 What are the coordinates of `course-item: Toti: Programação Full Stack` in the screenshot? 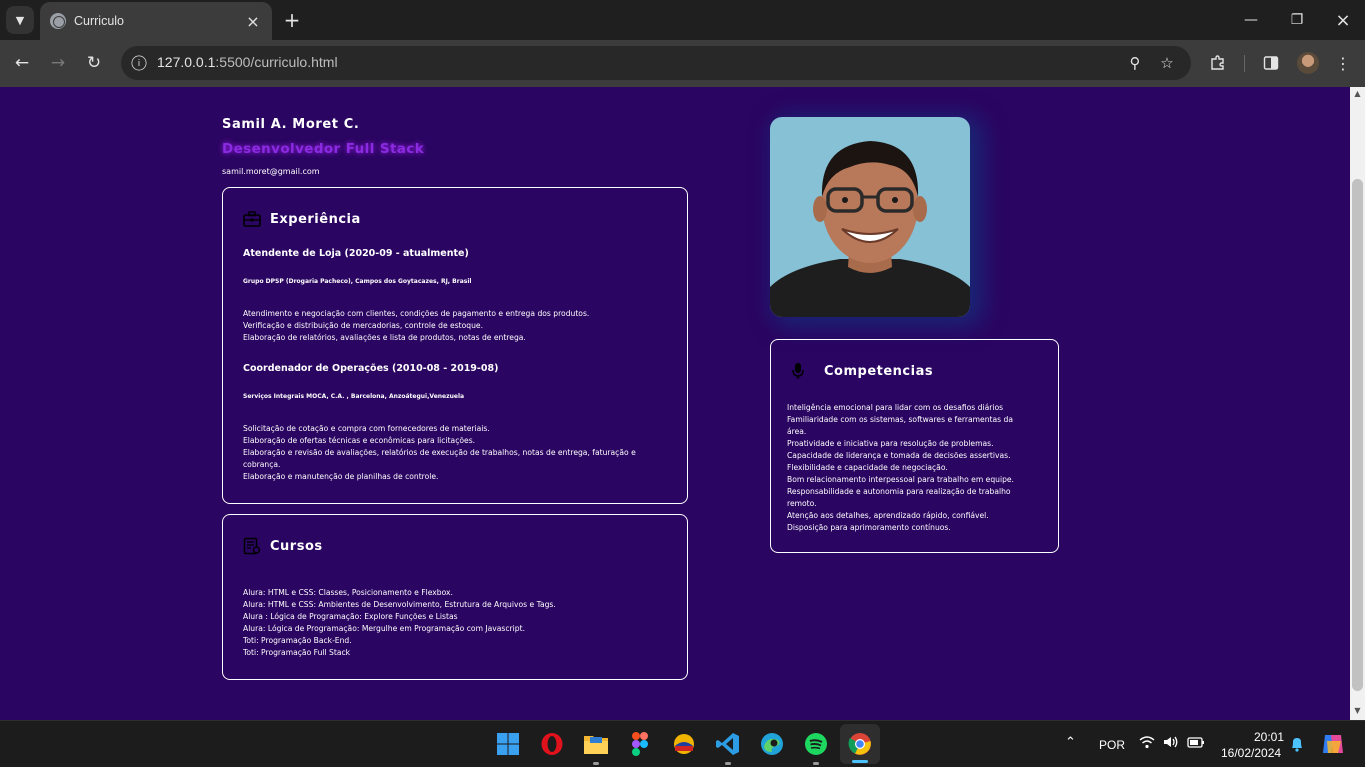 It's located at (297, 652).